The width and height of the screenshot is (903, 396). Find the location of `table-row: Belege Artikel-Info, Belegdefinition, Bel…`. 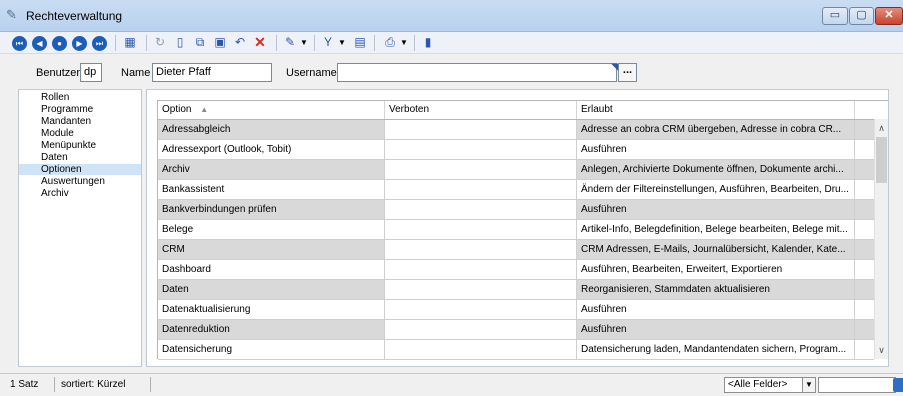

table-row: Belege Artikel-Info, Belegdefinition, Bel… is located at coordinates (516, 230).